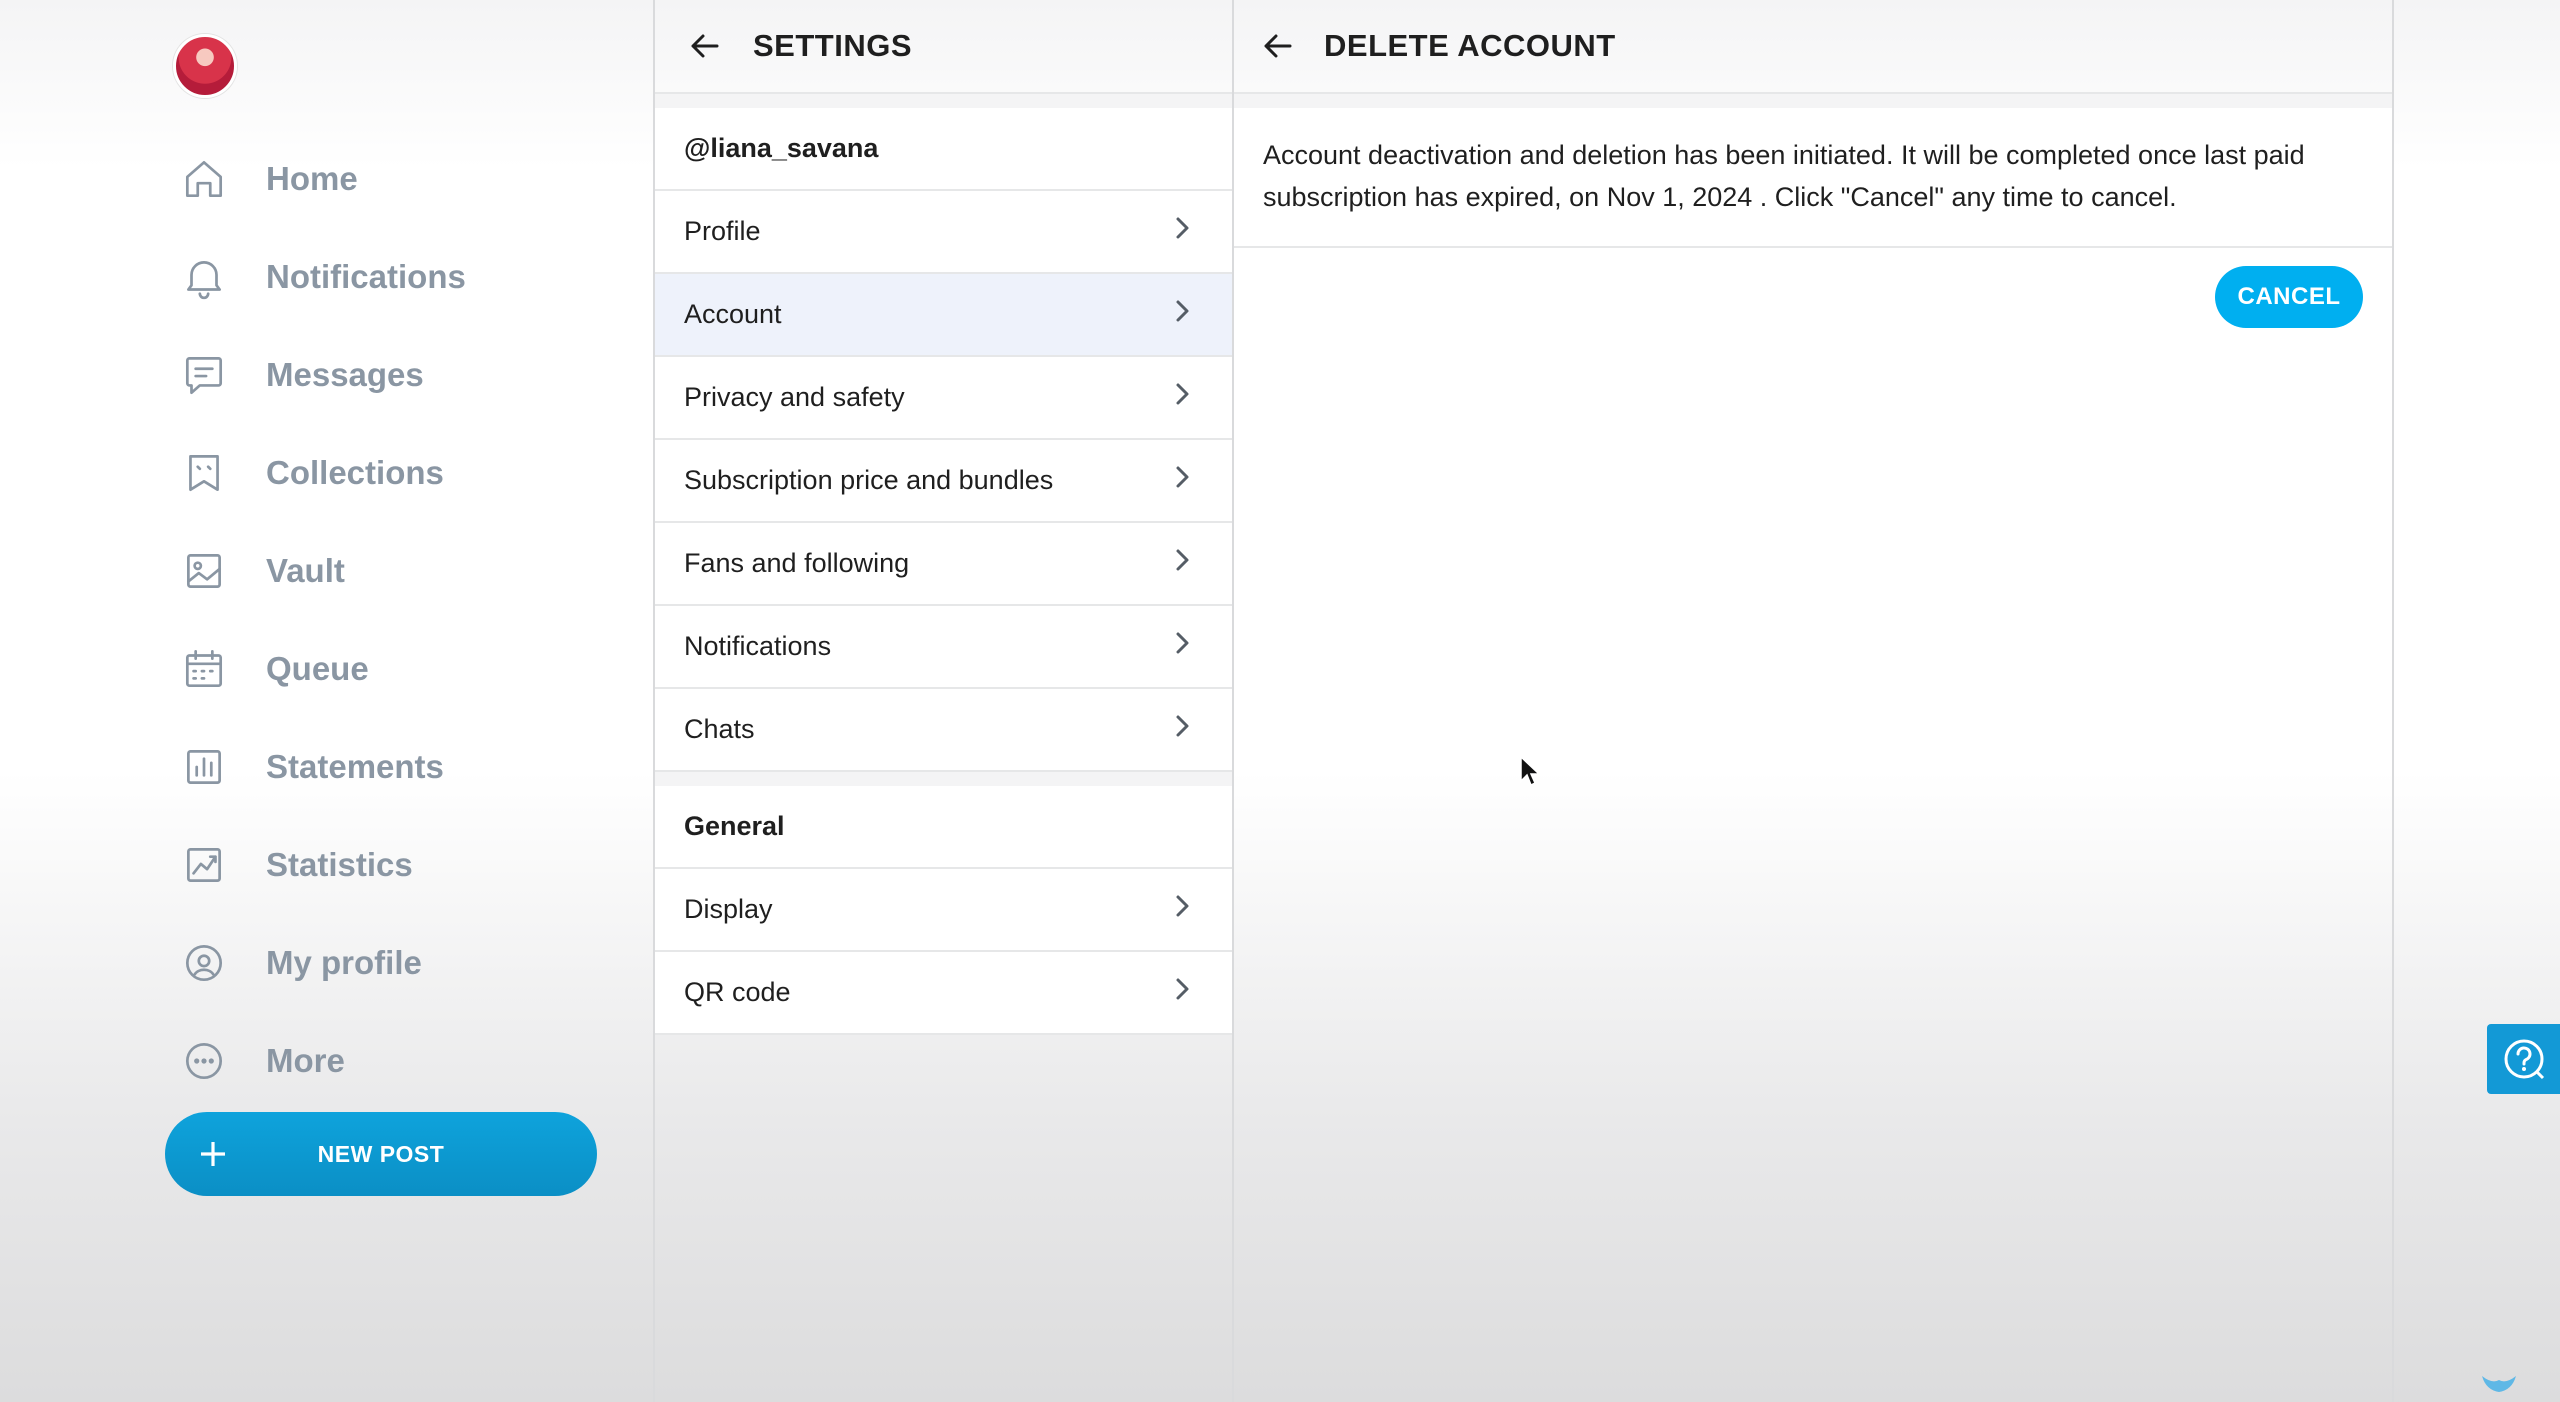  Describe the element at coordinates (728, 909) in the screenshot. I see `settings-item-label: Display` at that location.